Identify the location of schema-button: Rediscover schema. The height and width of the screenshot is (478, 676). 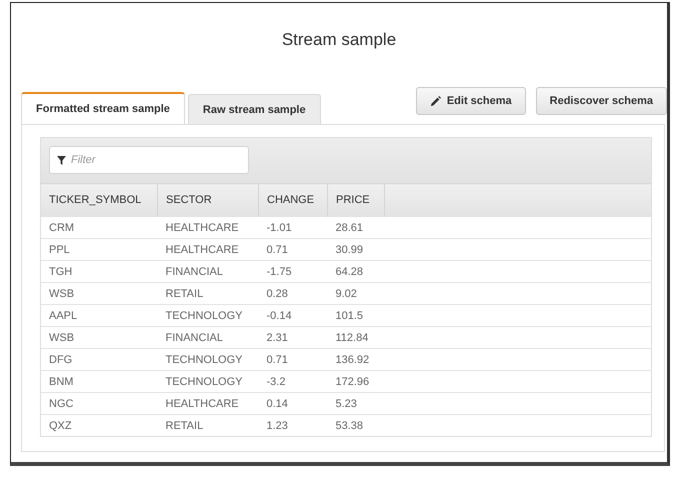
(601, 101).